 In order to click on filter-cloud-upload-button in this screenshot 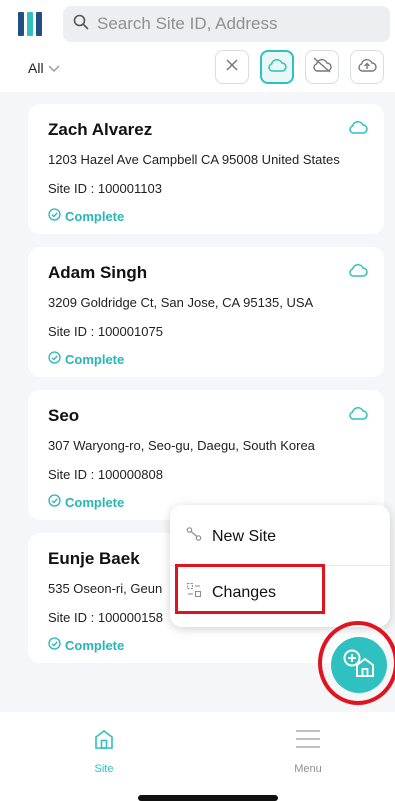, I will do `click(367, 67)`.